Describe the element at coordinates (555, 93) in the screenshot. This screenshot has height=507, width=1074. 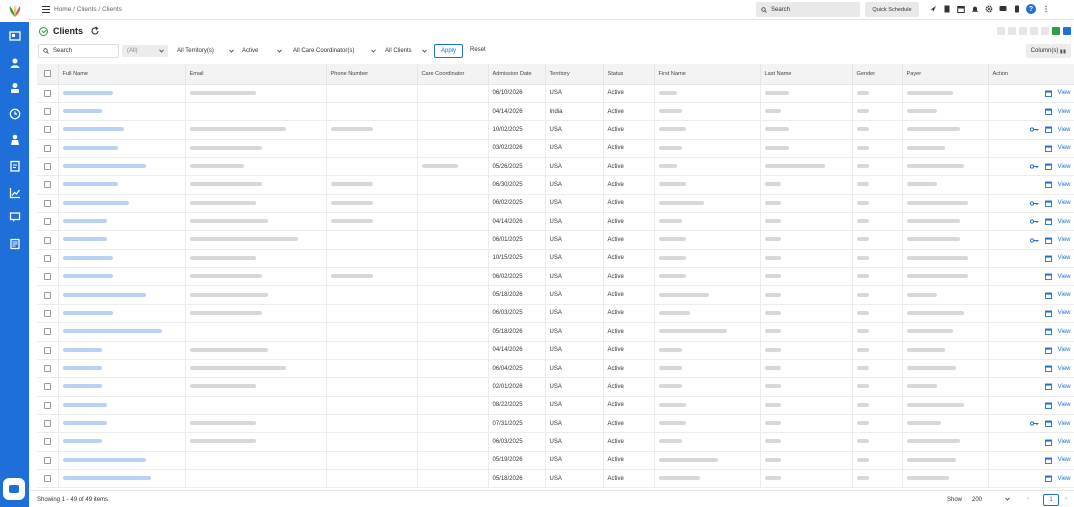
I see `table-row: 06/10/2026 USA Active View` at that location.